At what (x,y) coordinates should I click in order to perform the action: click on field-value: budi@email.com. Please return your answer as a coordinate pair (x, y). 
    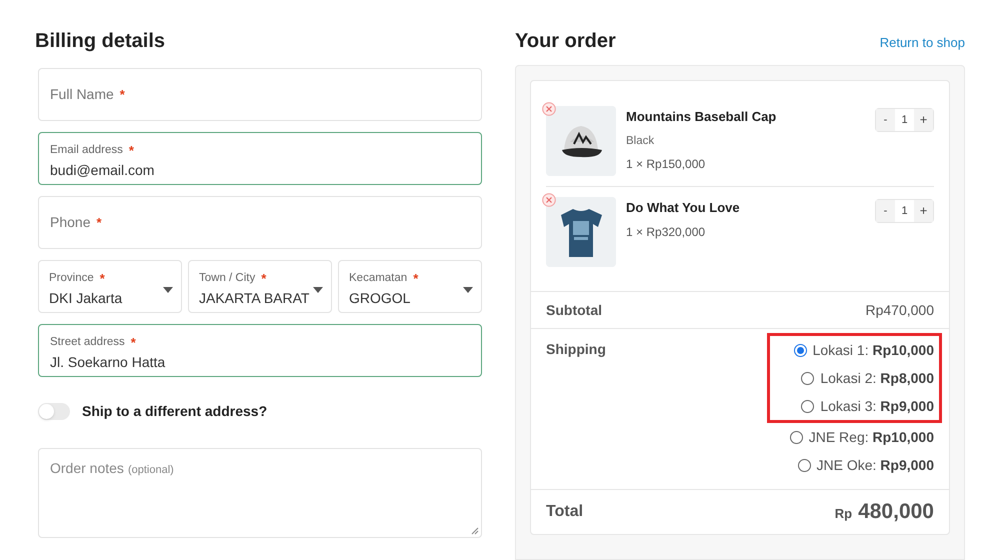
    Looking at the image, I should click on (103, 170).